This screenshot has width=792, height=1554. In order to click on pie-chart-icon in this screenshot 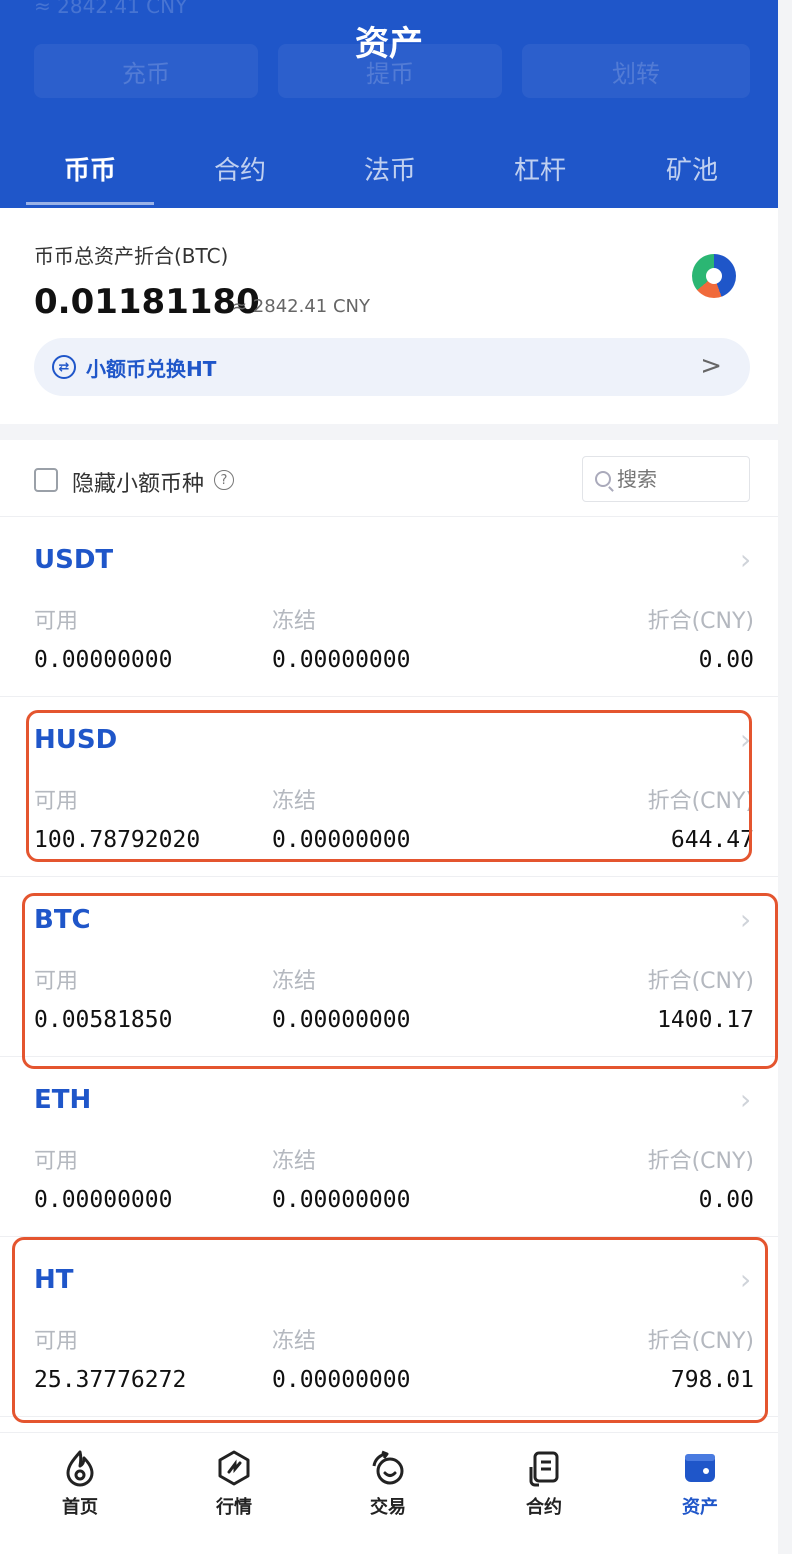, I will do `click(714, 276)`.